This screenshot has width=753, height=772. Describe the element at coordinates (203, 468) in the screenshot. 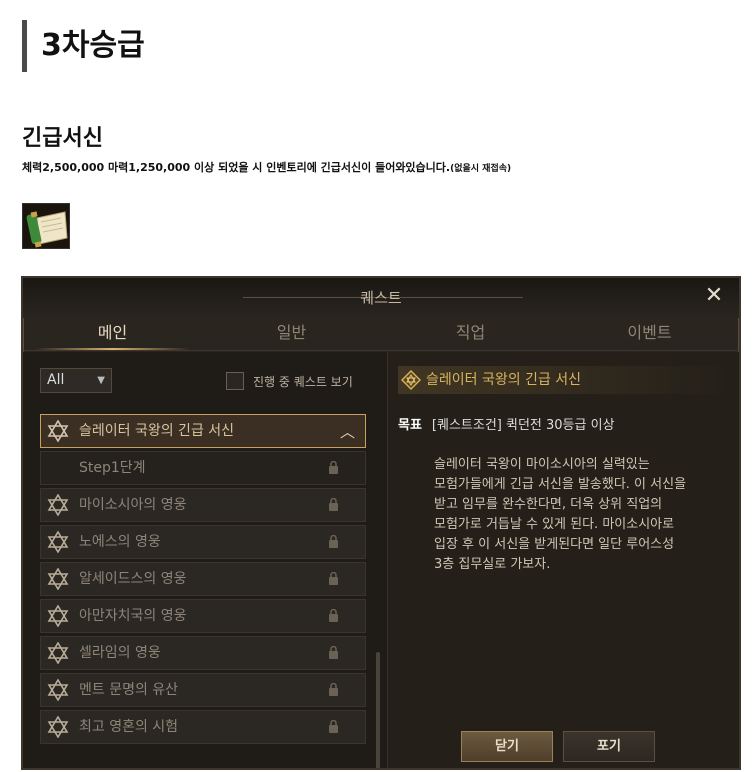

I see `quest-step-item: Step1단계` at that location.